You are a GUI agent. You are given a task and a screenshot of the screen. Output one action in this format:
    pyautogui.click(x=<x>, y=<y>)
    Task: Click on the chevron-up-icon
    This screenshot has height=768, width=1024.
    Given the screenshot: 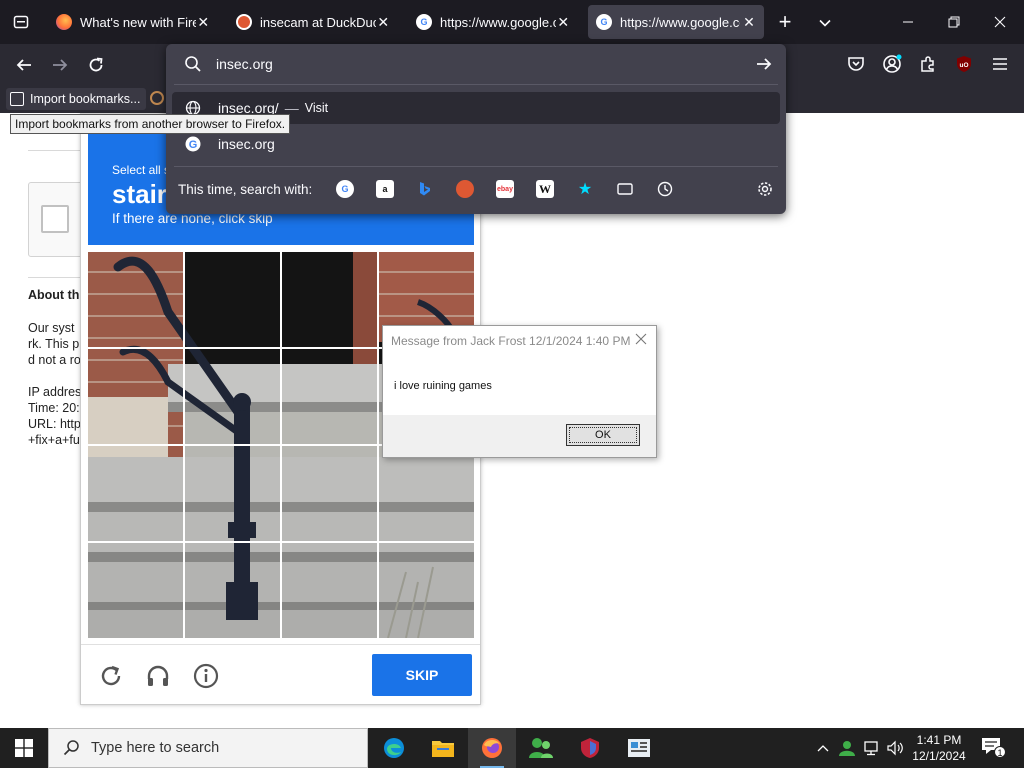 What is the action you would take?
    pyautogui.click(x=823, y=748)
    